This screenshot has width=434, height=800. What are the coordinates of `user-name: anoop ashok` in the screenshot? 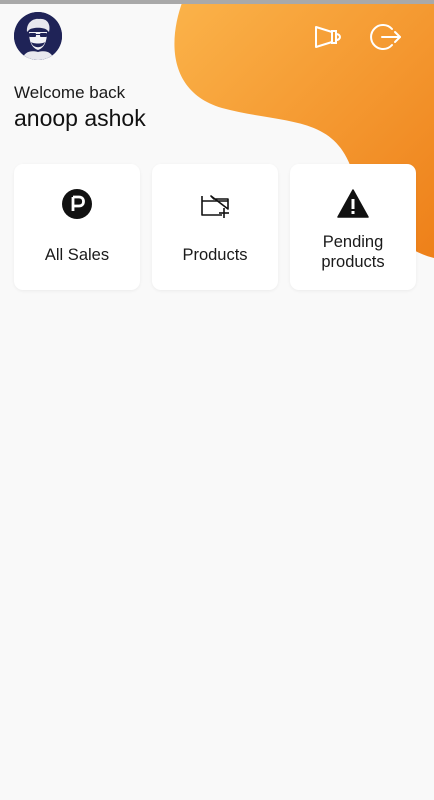 It's located at (80, 118).